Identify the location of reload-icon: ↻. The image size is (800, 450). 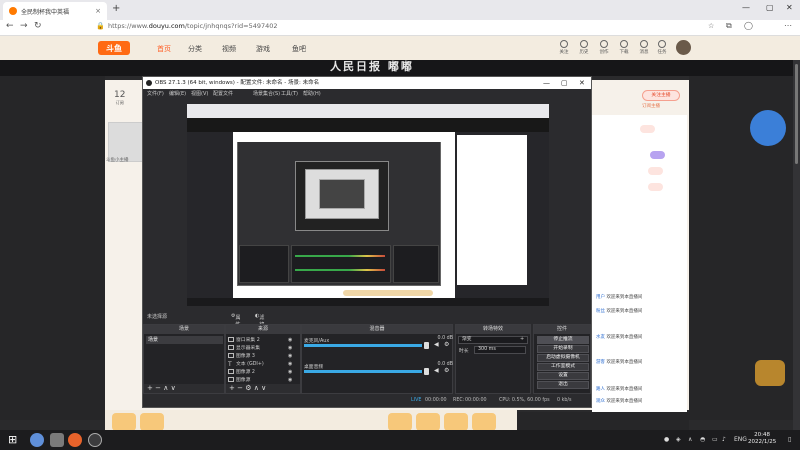
(38, 26).